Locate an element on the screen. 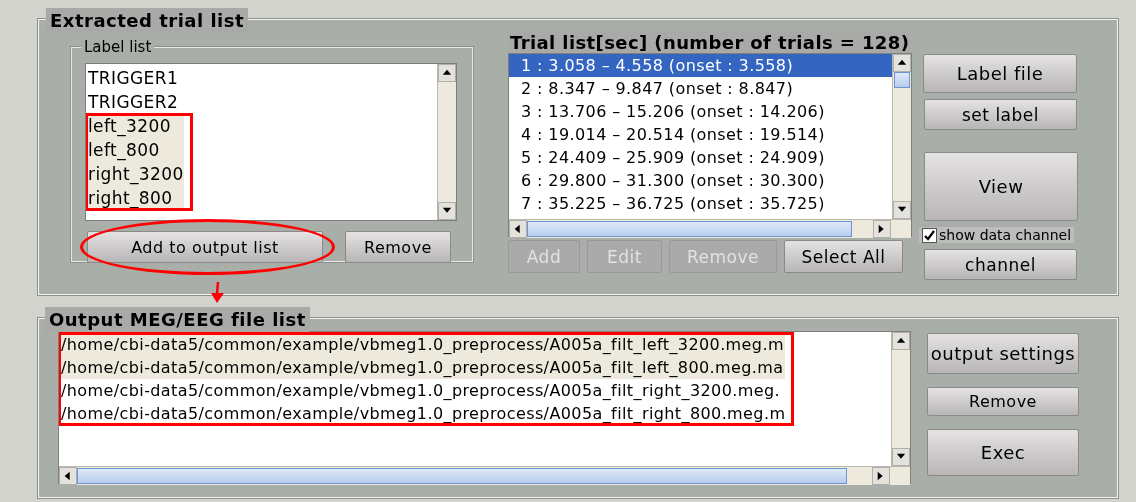  list-item: /home/cbi-data5/common/example/vbmeg1.0_preprocess/A005a_filt_right_800.meg.m is located at coordinates (422, 413).